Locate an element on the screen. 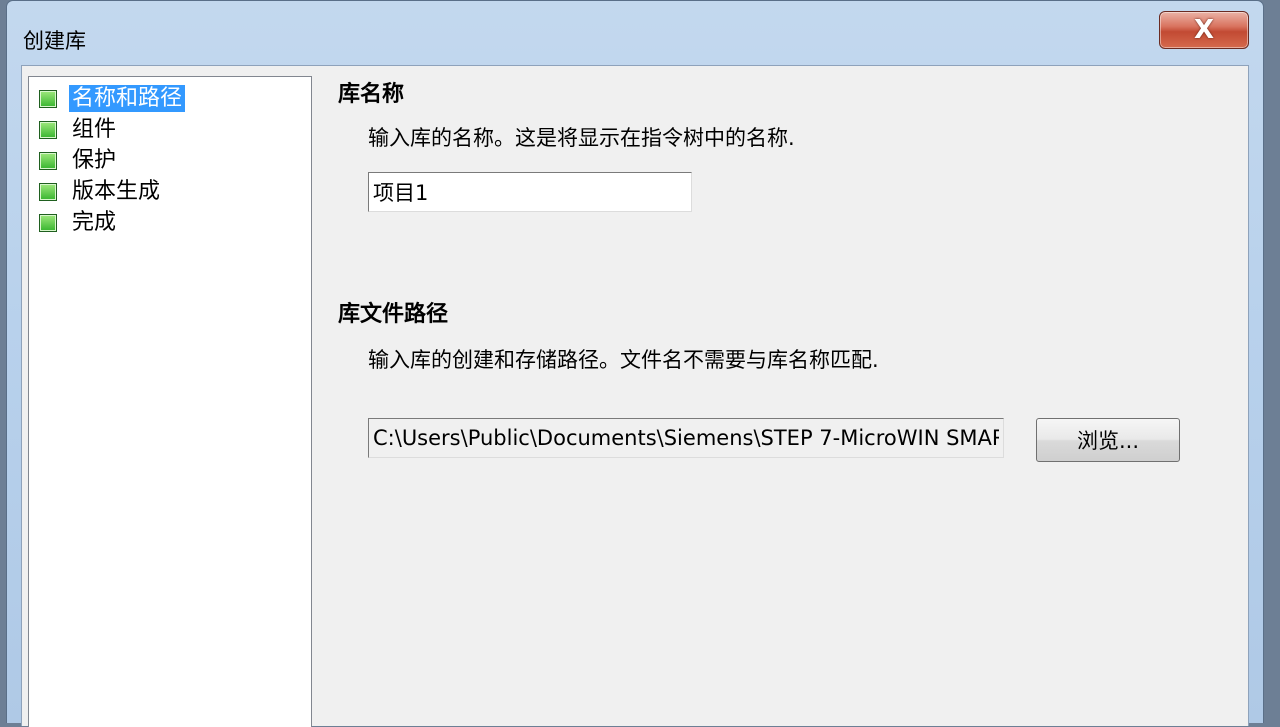 This screenshot has width=1280, height=727. nav-item-label: 组件 is located at coordinates (94, 129).